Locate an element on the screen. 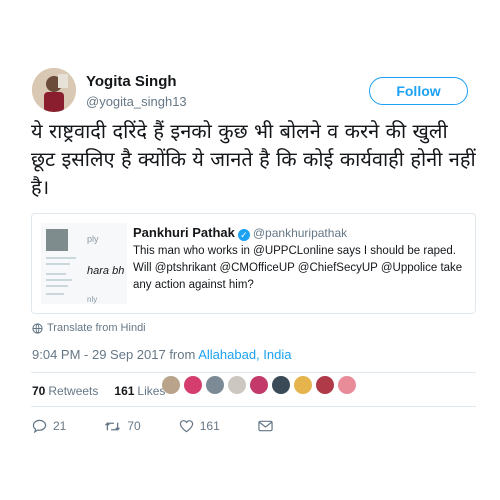 The width and height of the screenshot is (500, 500). location-link: Allahabad, India is located at coordinates (244, 354).